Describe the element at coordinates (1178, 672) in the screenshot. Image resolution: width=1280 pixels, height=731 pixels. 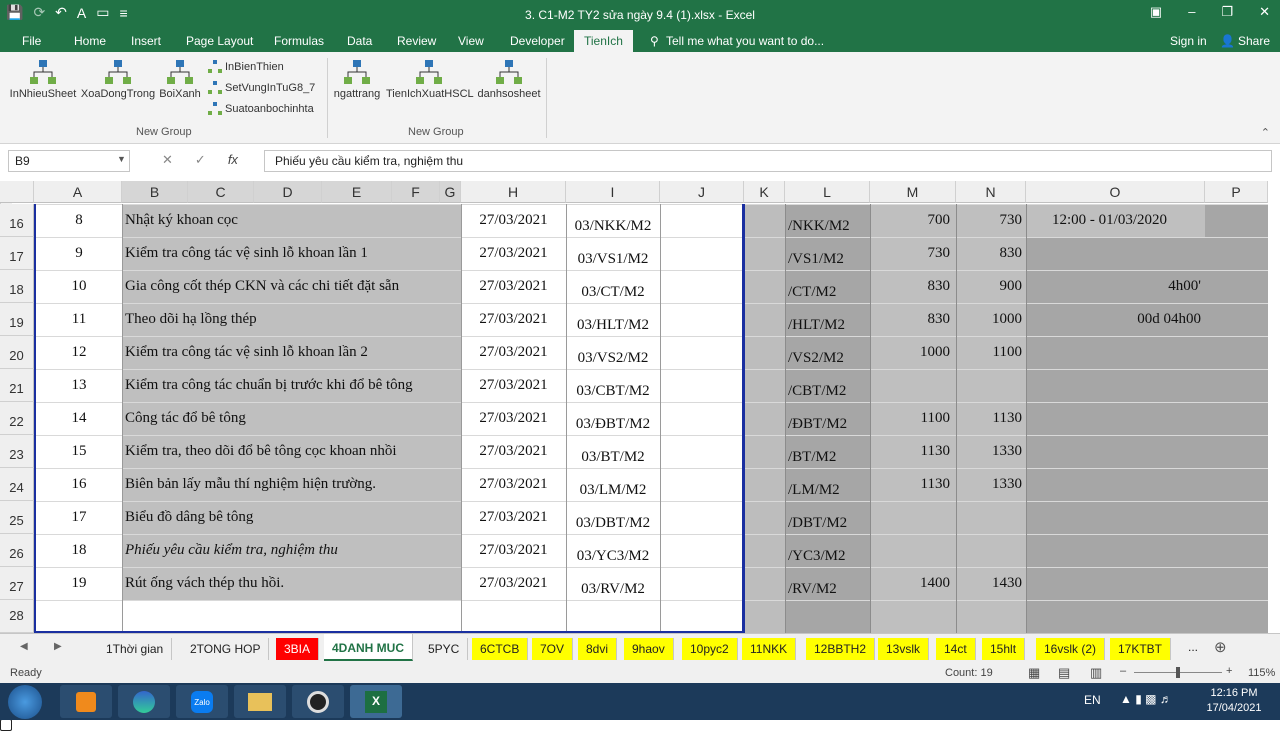
I see `zoom-thumb` at that location.